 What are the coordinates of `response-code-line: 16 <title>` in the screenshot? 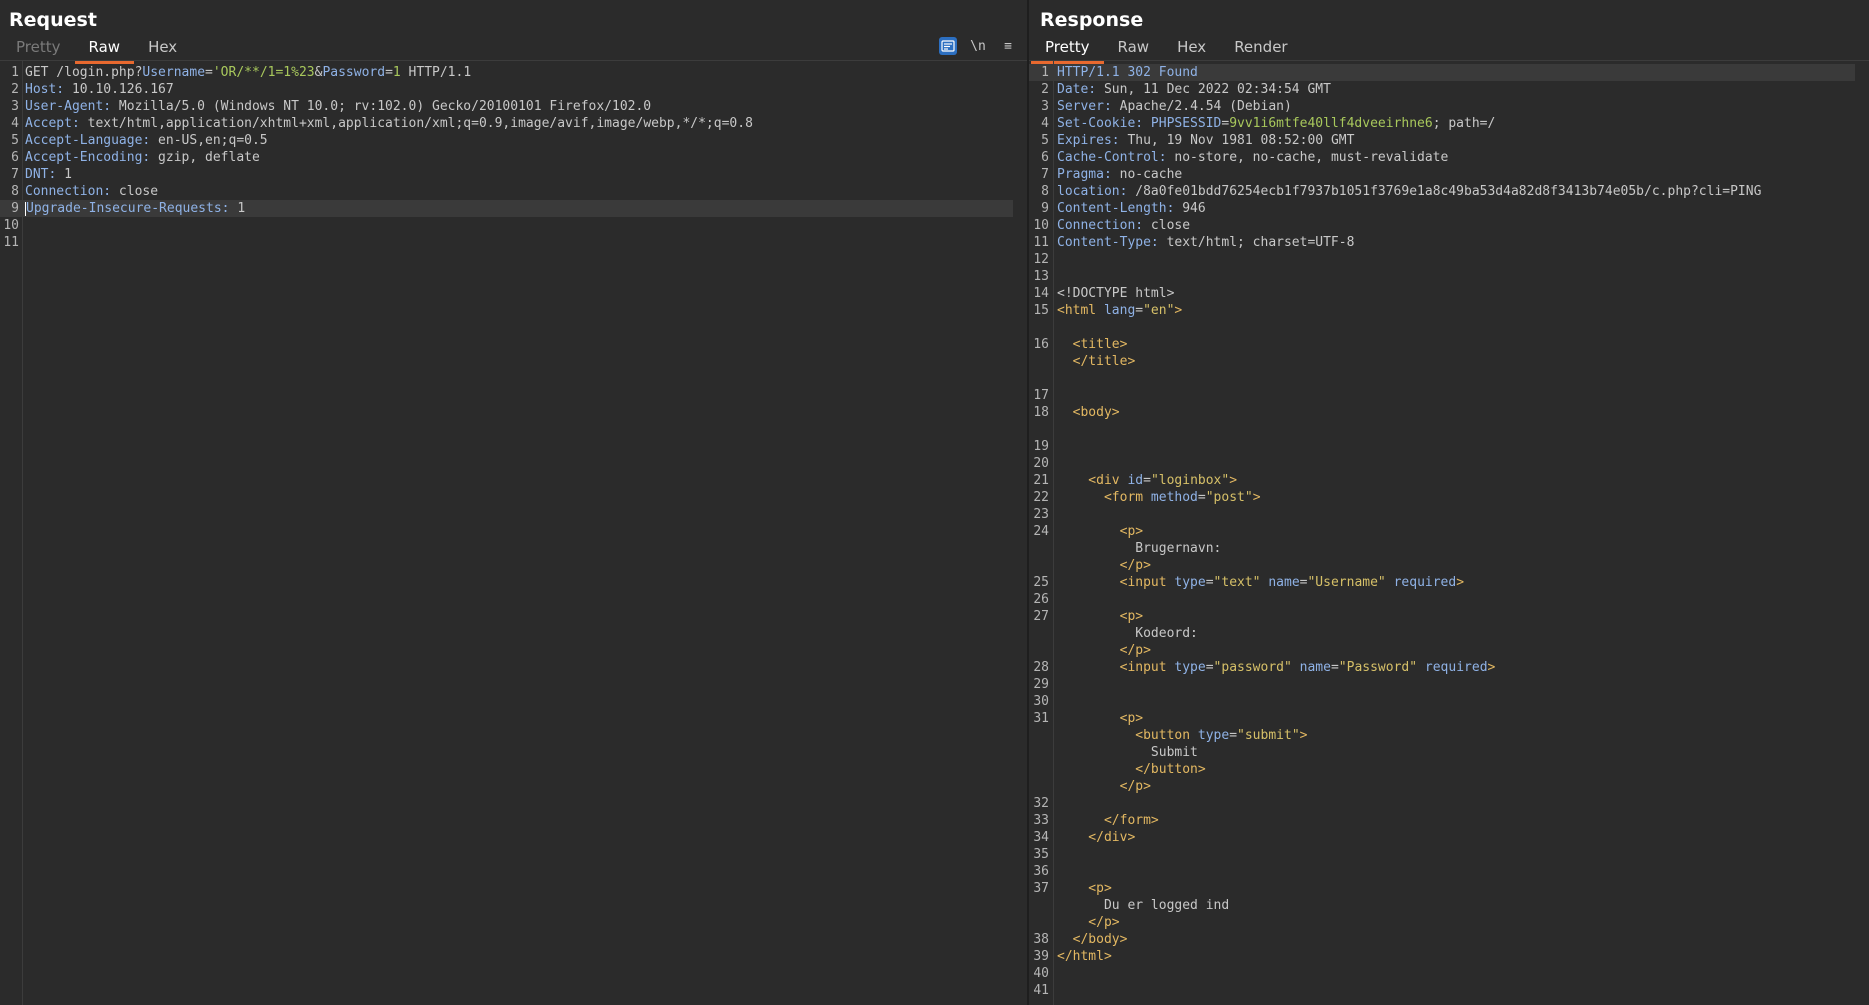 It's located at (1442, 344).